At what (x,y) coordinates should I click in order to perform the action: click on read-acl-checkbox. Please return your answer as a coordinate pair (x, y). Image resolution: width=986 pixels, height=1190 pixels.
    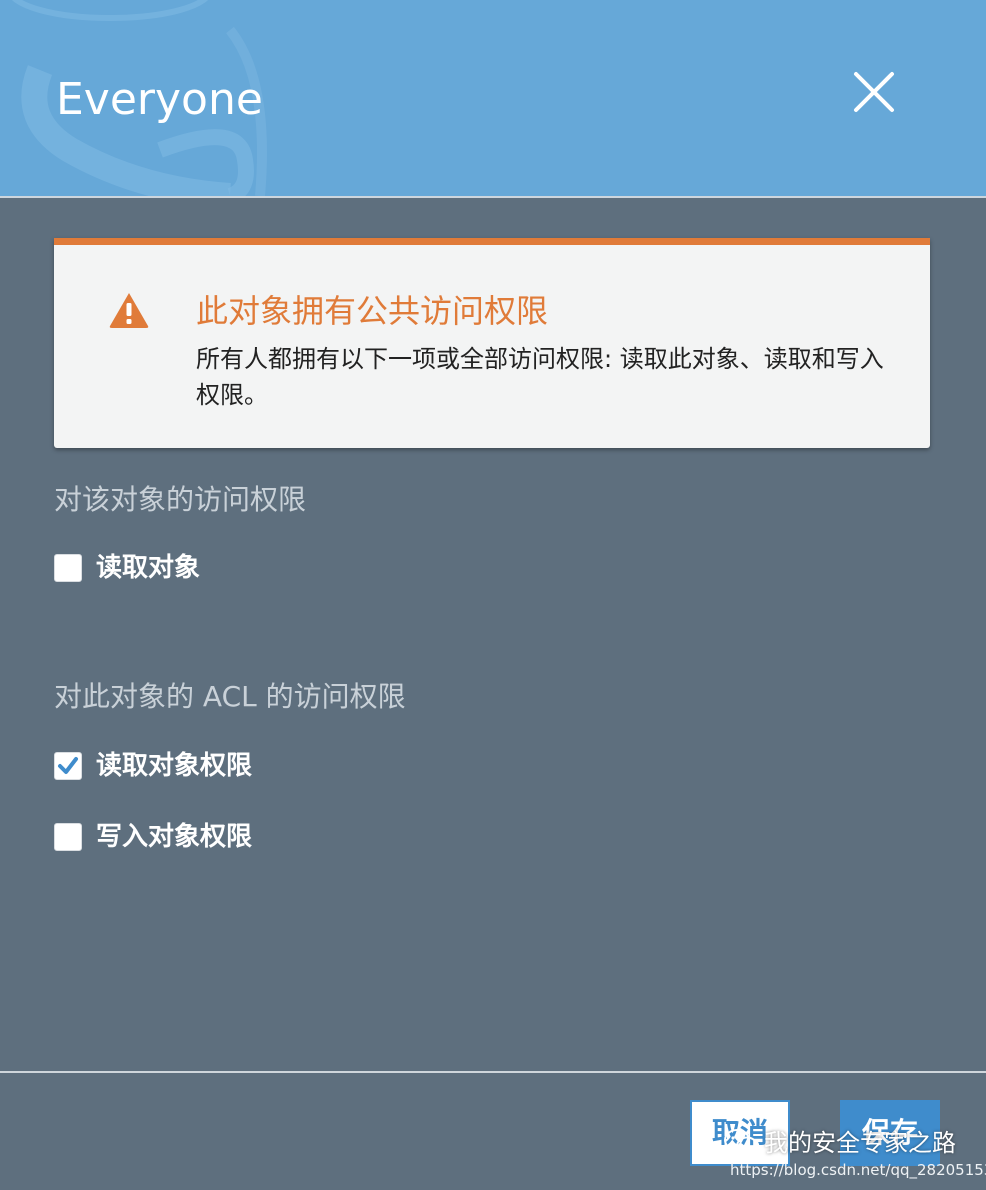
    Looking at the image, I should click on (68, 766).